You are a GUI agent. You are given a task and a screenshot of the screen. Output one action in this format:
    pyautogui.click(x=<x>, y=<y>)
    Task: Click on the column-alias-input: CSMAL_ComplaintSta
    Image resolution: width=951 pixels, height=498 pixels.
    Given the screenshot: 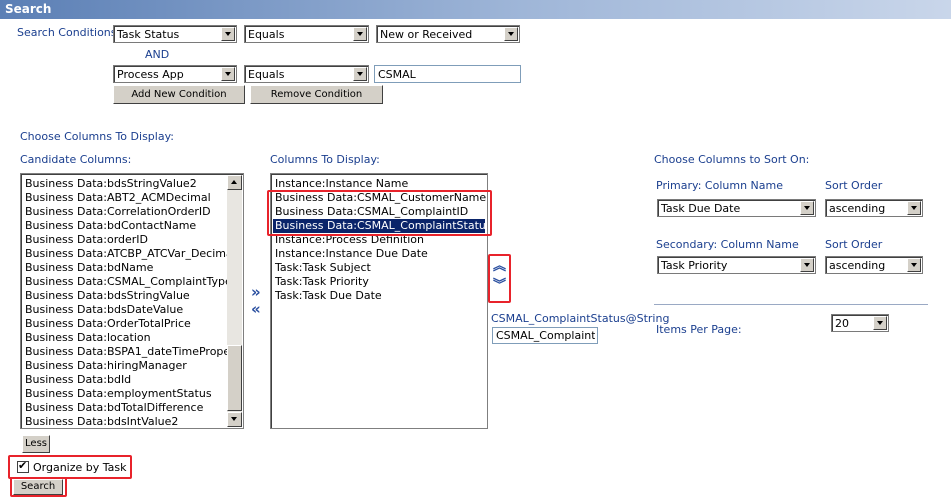 What is the action you would take?
    pyautogui.click(x=545, y=335)
    